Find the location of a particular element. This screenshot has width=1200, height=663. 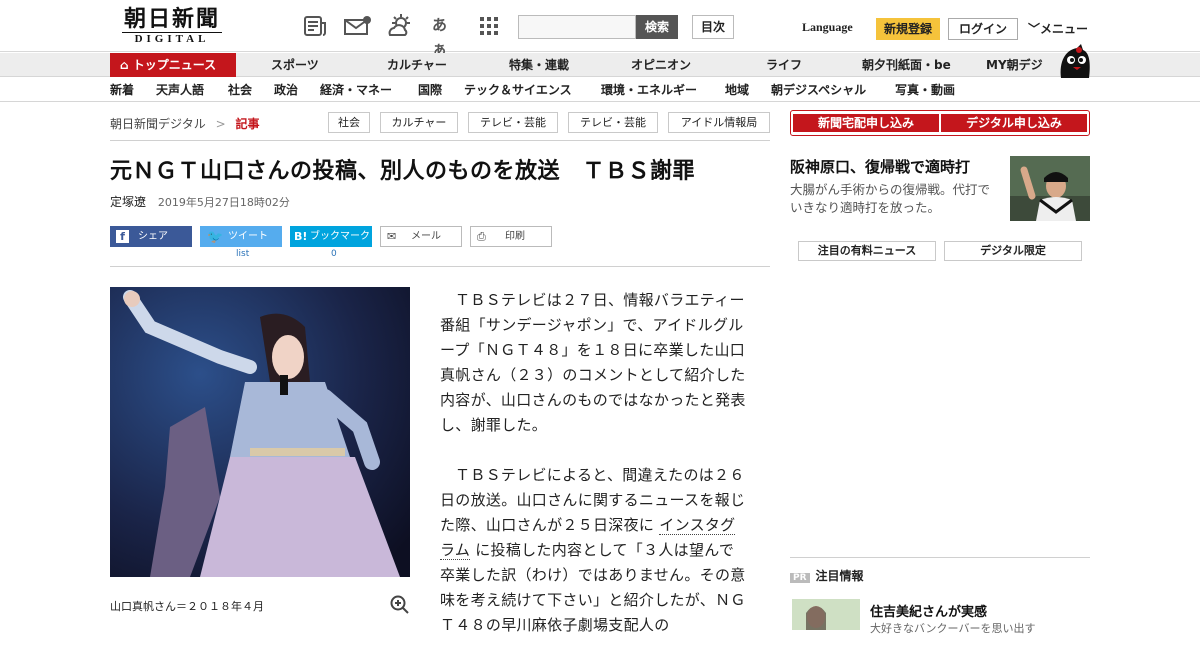

pr-badge: PR is located at coordinates (800, 578).